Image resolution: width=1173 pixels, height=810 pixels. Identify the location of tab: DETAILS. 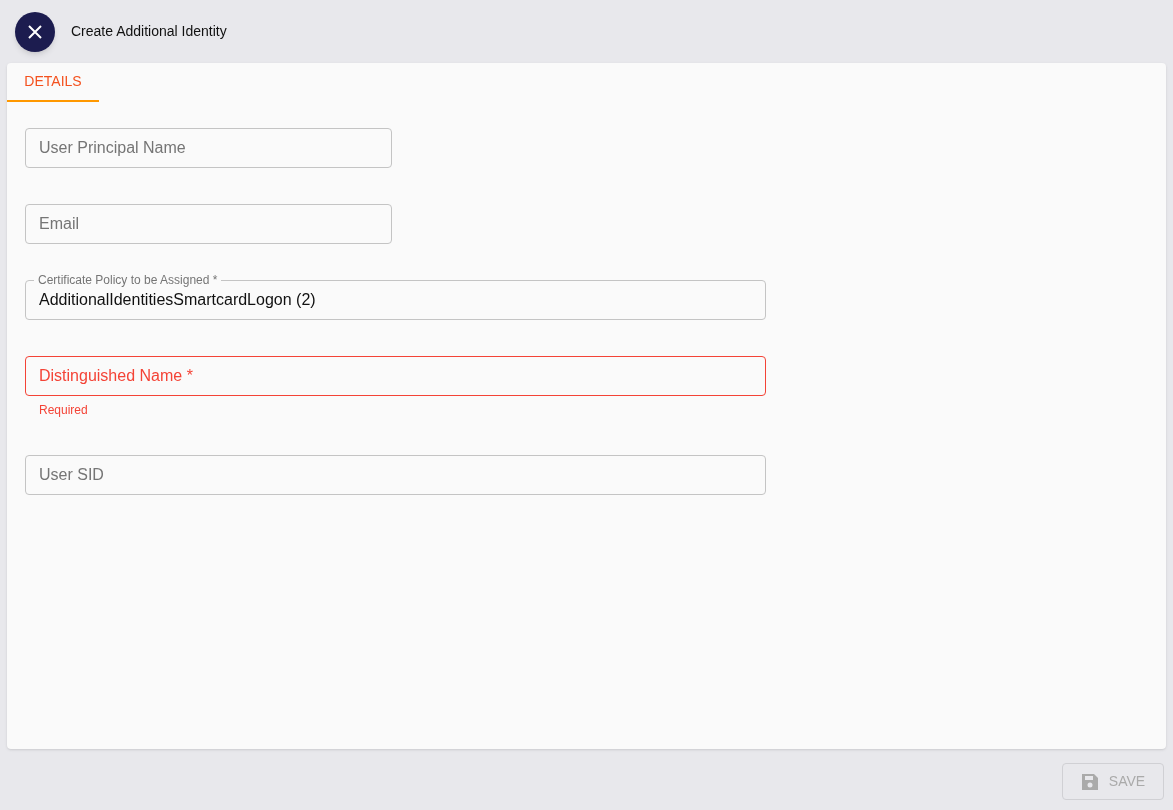
(53, 82).